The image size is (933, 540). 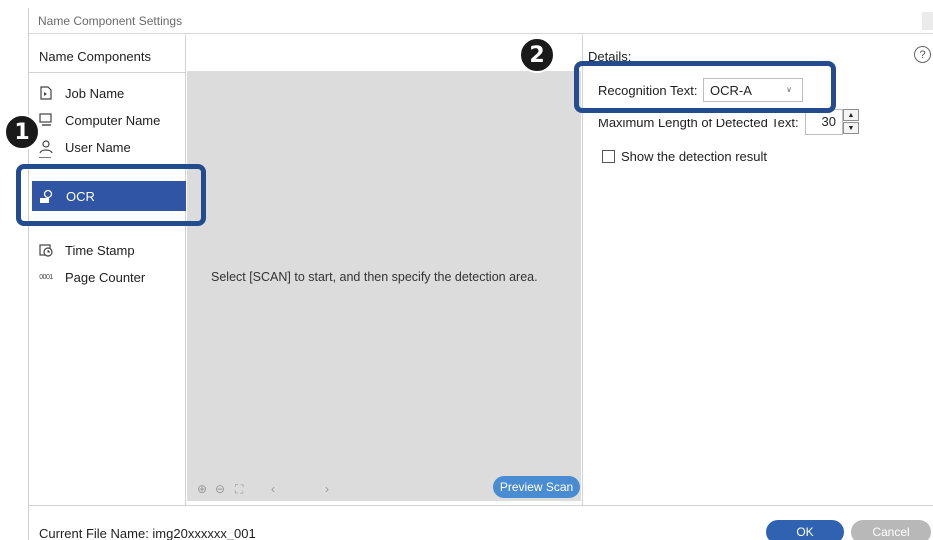 What do you see at coordinates (481, 21) in the screenshot?
I see `title-bar: Name Component Settings` at bounding box center [481, 21].